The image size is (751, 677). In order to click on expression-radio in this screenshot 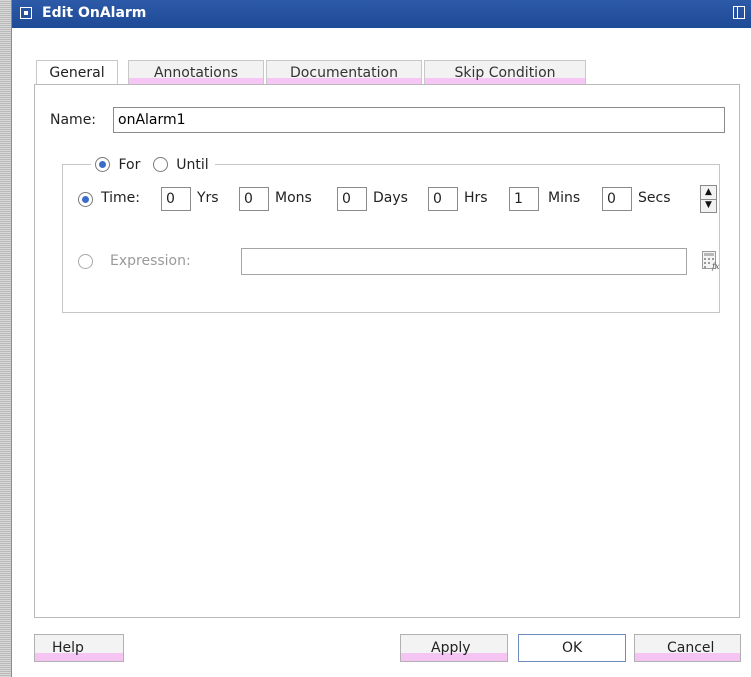, I will do `click(85, 261)`.